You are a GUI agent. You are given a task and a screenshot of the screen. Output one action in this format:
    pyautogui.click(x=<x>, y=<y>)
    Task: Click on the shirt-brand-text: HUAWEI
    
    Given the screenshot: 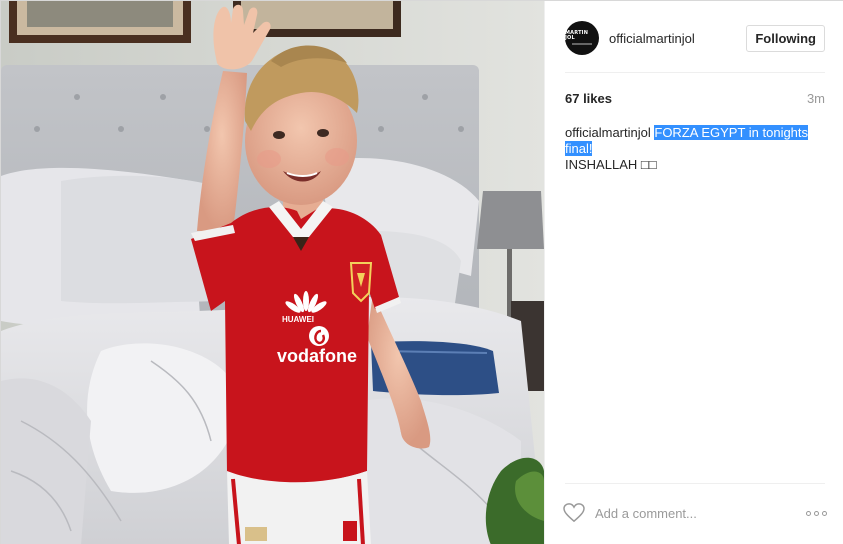 What is the action you would take?
    pyautogui.click(x=298, y=319)
    